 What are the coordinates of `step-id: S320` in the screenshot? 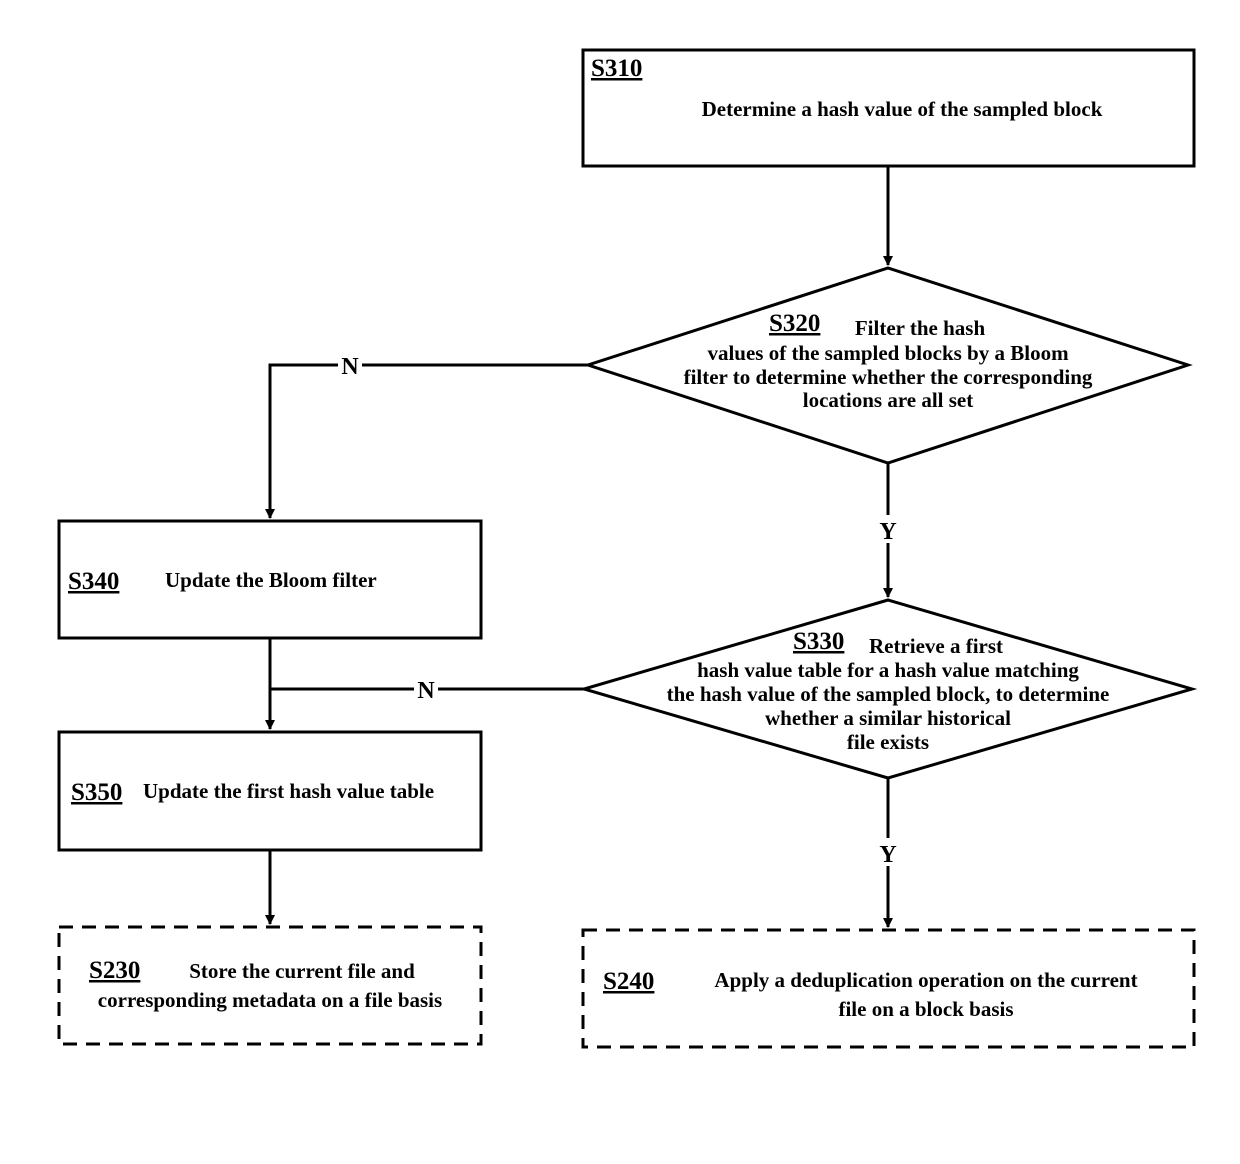 It's located at (794, 323).